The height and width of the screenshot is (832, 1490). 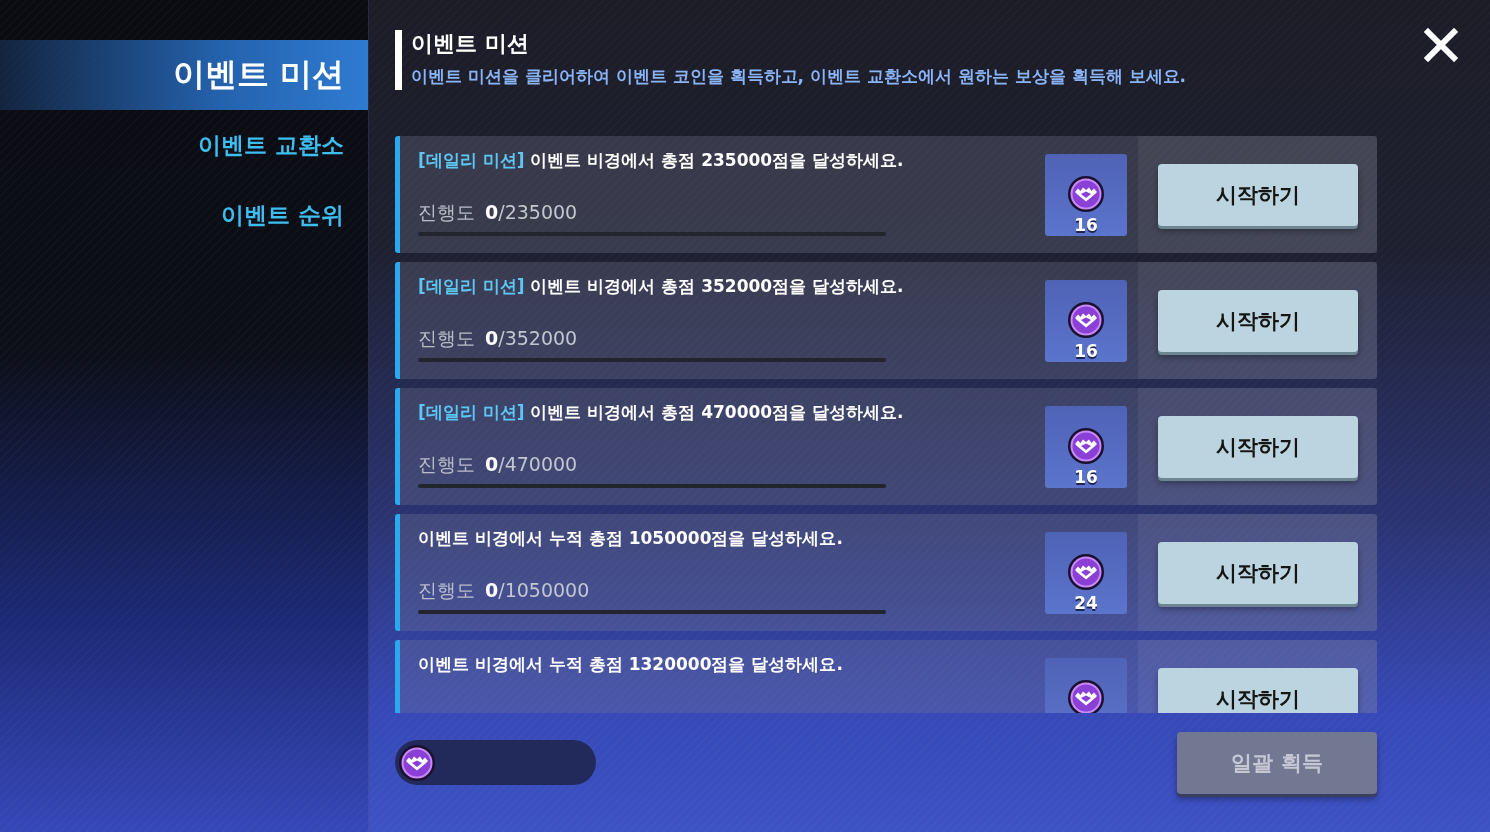 I want to click on mission-title: [데일리 미션] 이벤트 비경에서 총점 235000점을 달성하세요., so click(x=661, y=160).